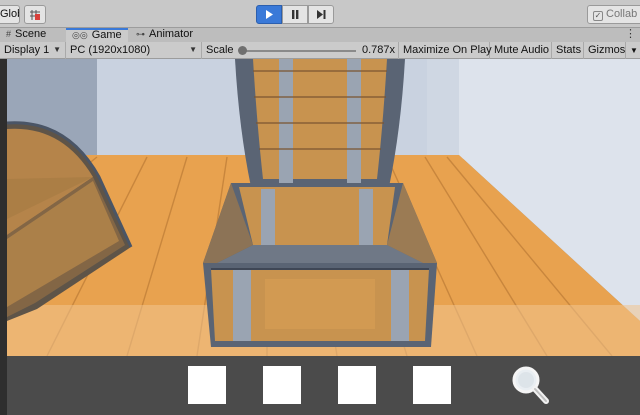 This screenshot has width=640, height=415. I want to click on tab-animator: ⊶ Animator, so click(170, 35).